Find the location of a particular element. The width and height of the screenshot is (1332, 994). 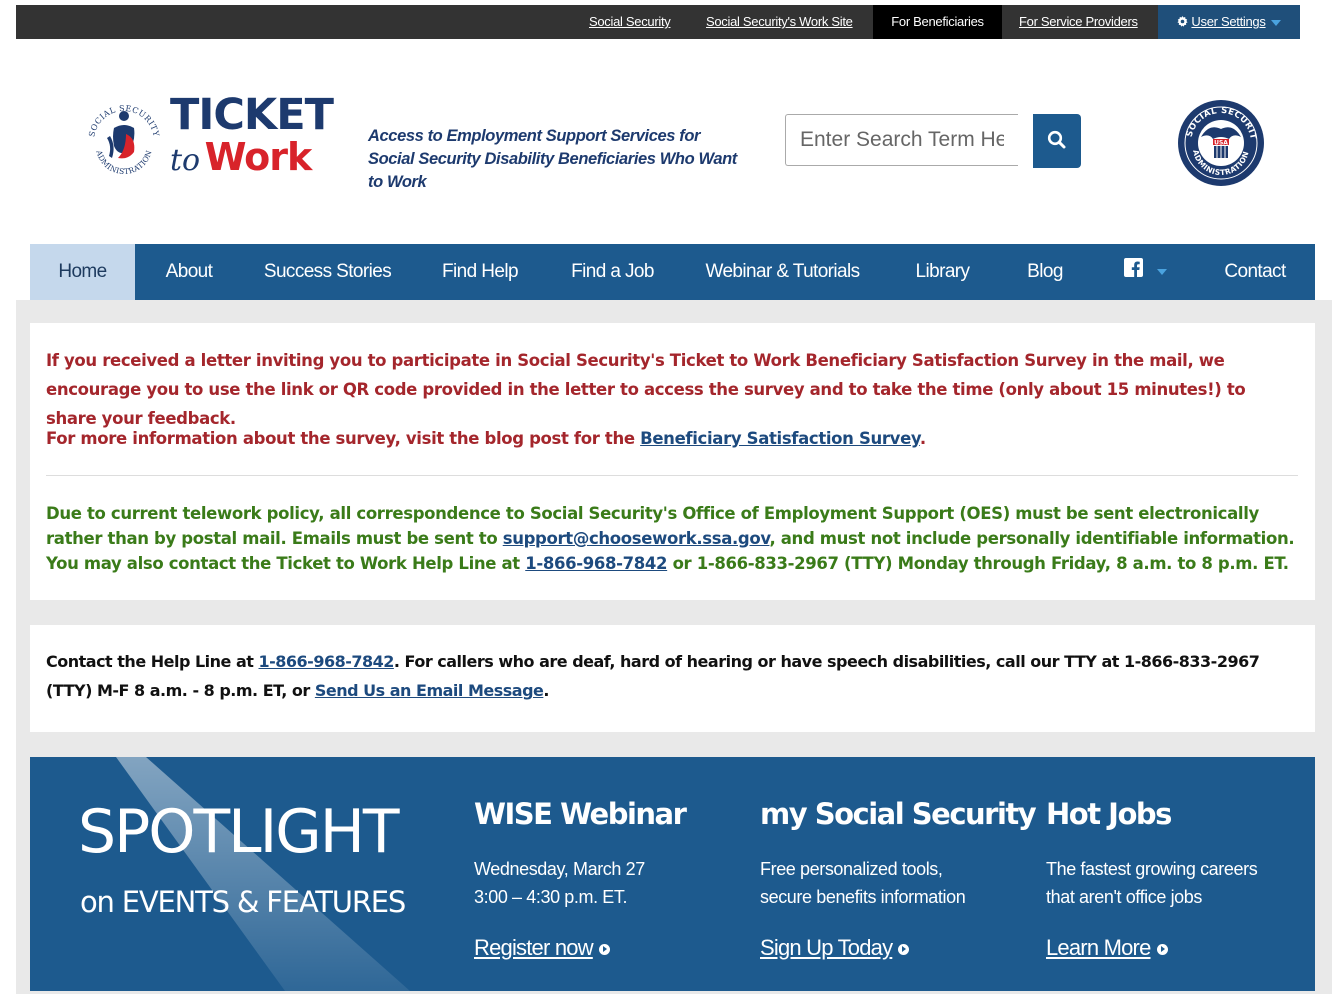

nav-success-stories: Success Stories is located at coordinates (327, 272).